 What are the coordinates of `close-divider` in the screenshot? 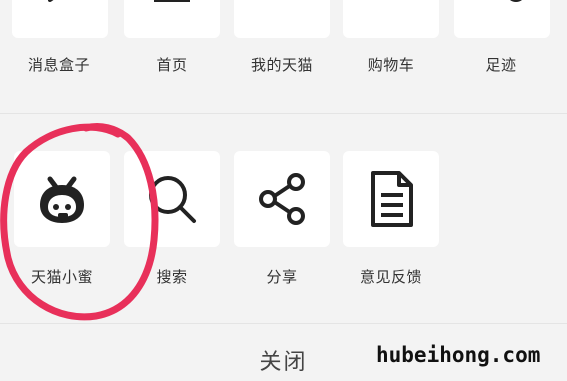 It's located at (283, 323).